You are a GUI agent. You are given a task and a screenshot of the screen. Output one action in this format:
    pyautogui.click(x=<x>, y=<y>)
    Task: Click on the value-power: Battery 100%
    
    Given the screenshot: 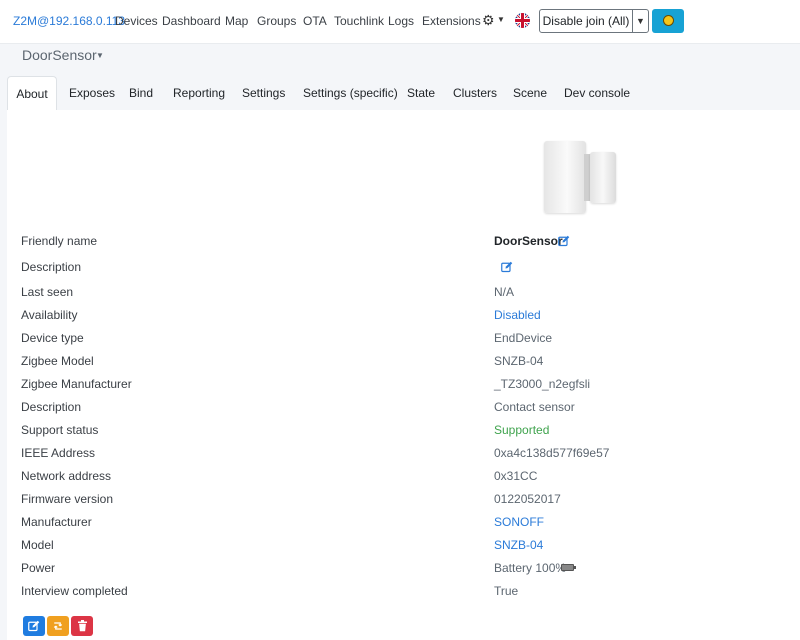 What is the action you would take?
    pyautogui.click(x=530, y=568)
    